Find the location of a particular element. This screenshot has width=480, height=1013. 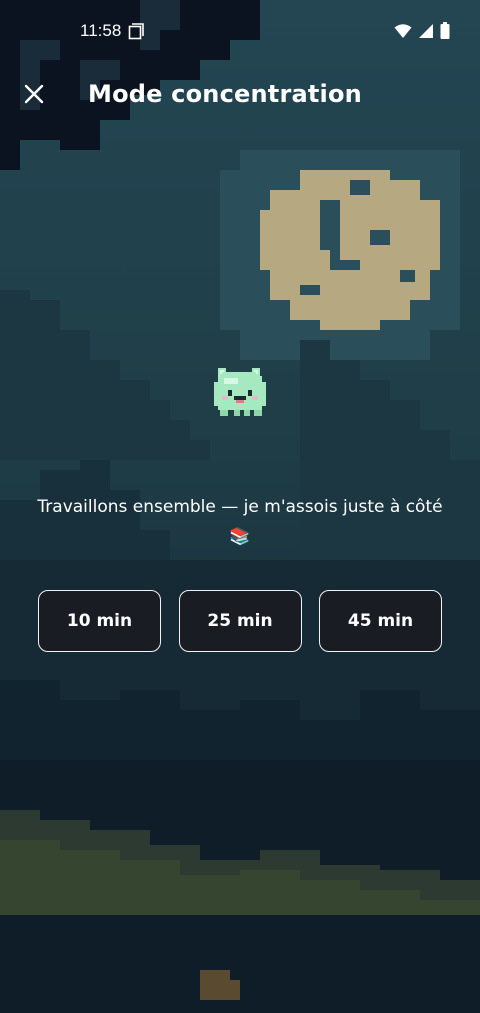

battery-icon is located at coordinates (445, 32).